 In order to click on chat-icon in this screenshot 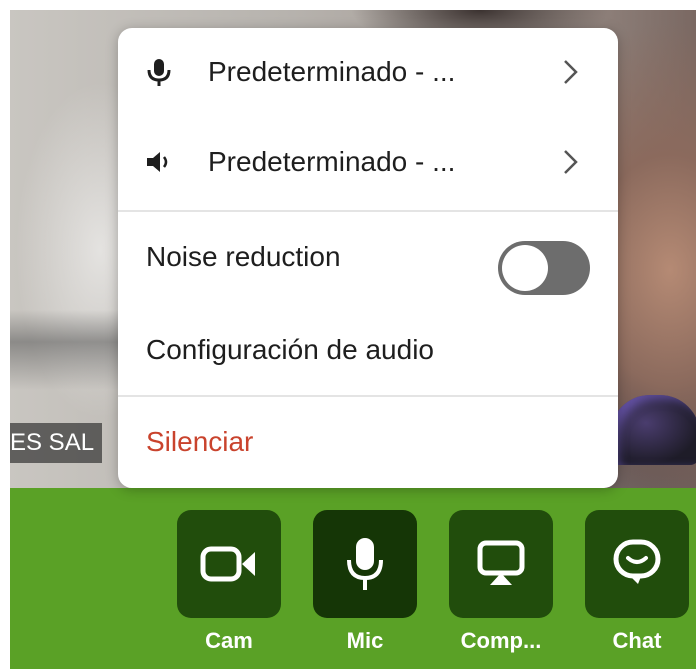, I will do `click(637, 561)`.